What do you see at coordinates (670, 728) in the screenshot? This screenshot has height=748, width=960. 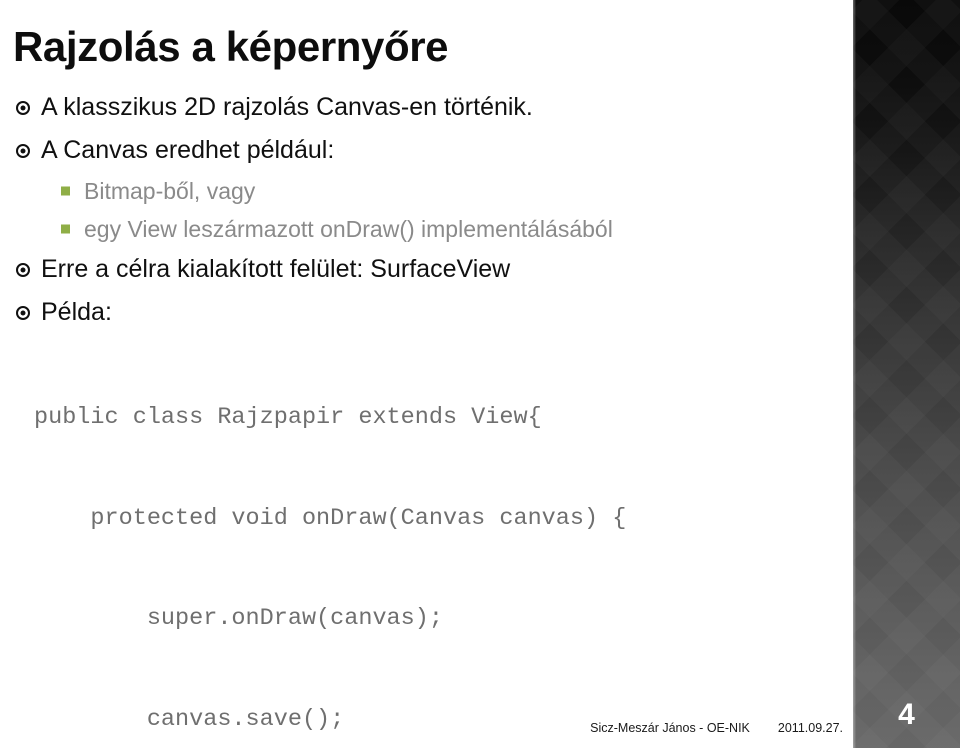 I see `footer-author: Sicz-Meszár János - OE-NIK` at bounding box center [670, 728].